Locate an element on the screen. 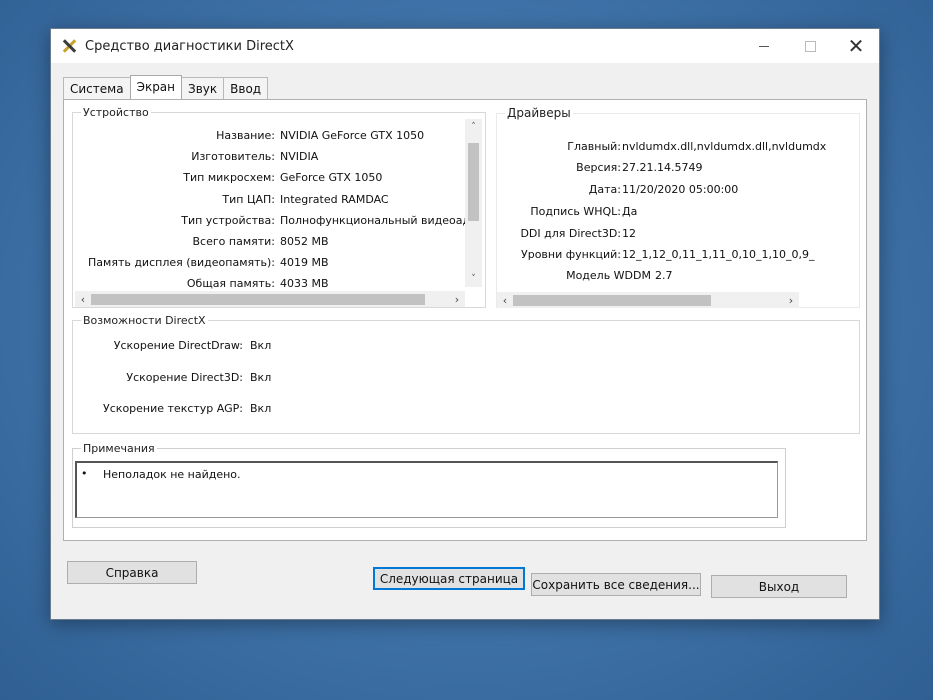  tab-sound: Звук is located at coordinates (203, 88).